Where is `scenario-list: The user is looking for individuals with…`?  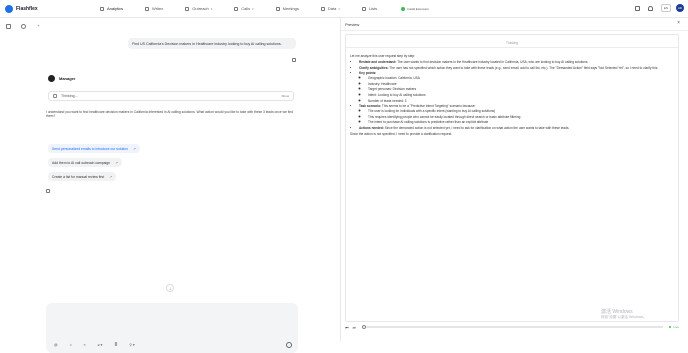
scenario-list: The user is looking for individuals with… is located at coordinates (517, 117).